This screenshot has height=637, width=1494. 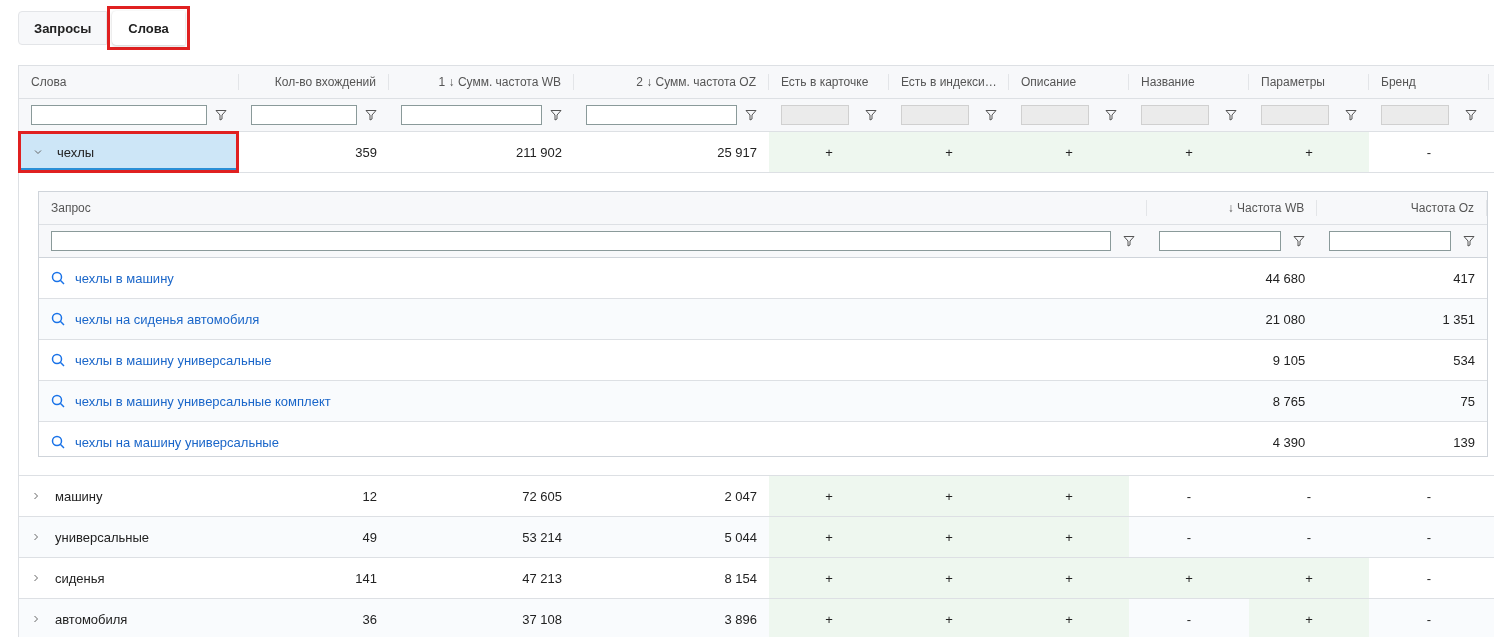 I want to click on column-header: Слова, so click(x=49, y=82).